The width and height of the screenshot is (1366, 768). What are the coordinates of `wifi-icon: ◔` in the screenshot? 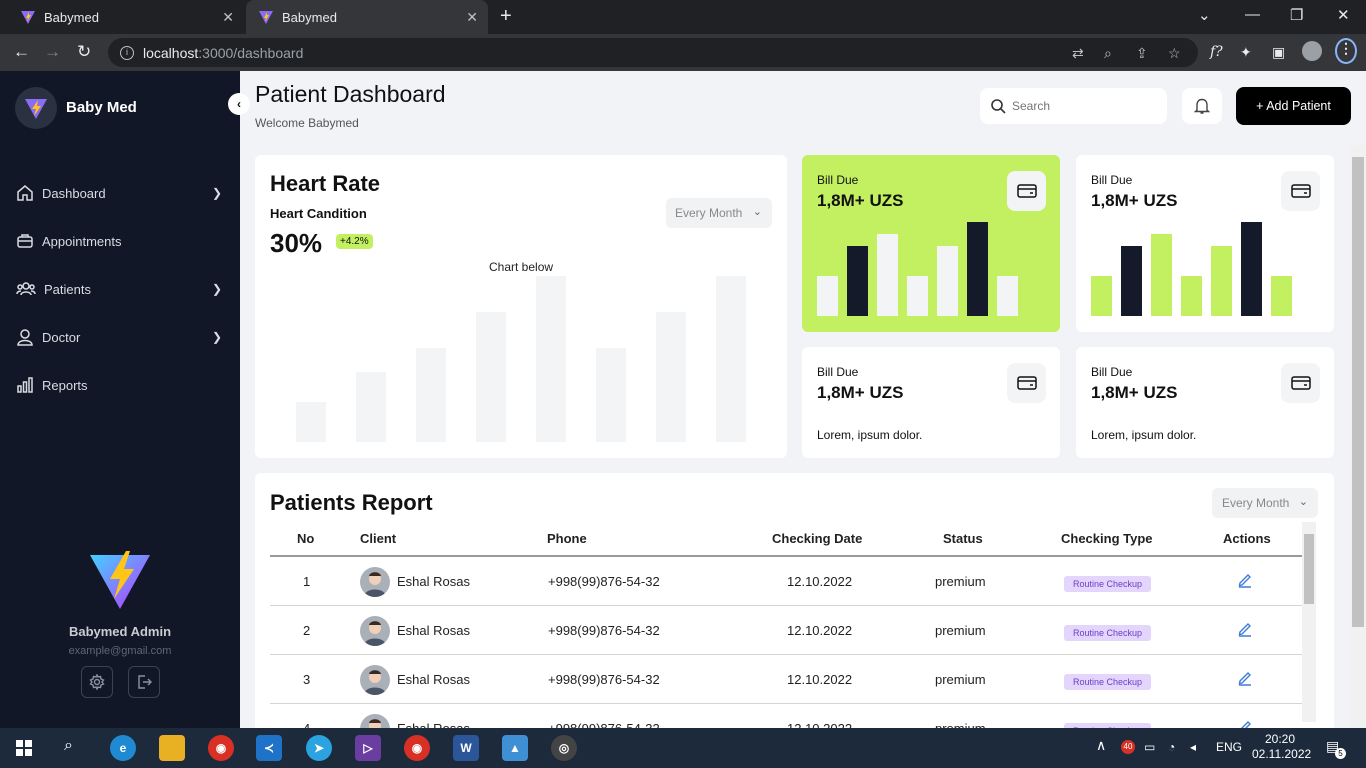 It's located at (1171, 747).